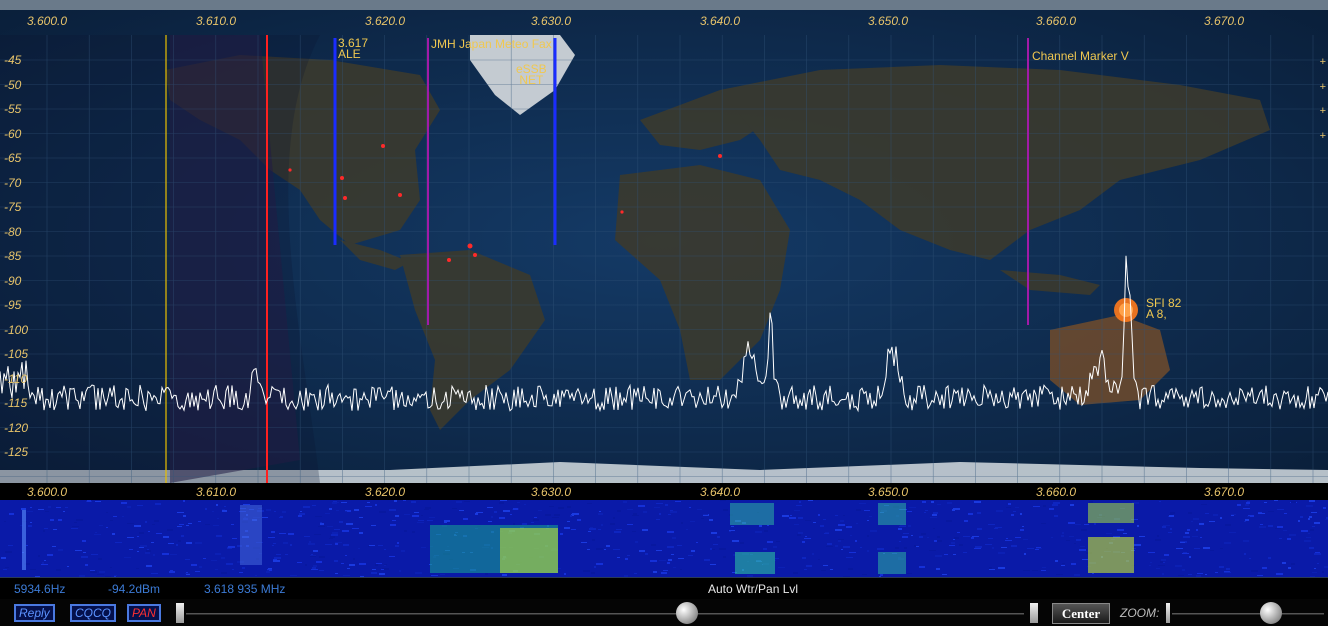 This screenshot has width=1328, height=626. I want to click on wf-freq-label: 3.600.0, so click(47, 492).